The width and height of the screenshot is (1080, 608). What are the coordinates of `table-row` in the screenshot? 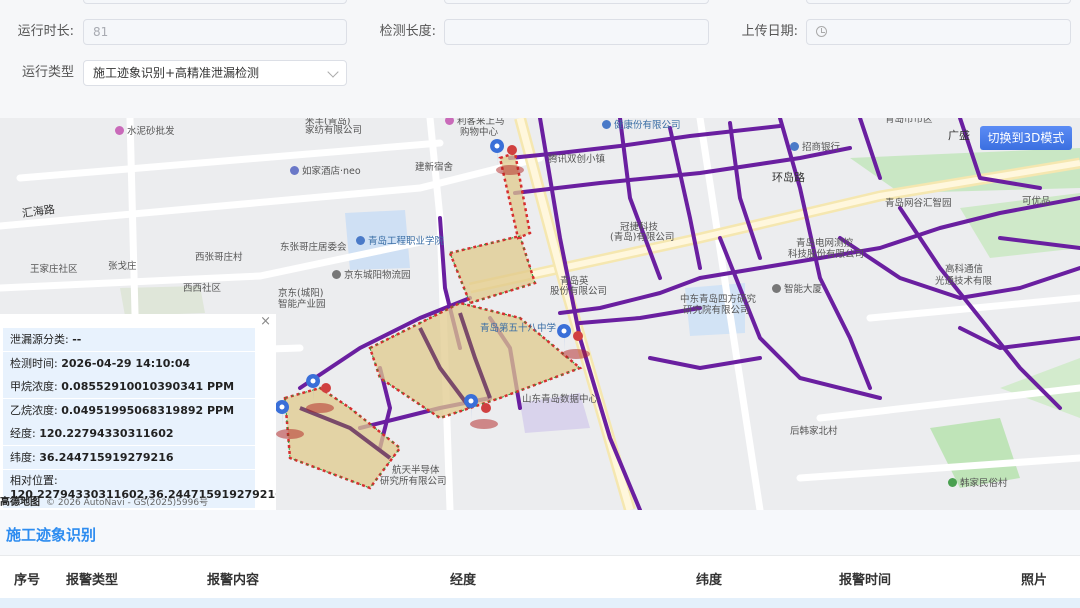 It's located at (540, 603).